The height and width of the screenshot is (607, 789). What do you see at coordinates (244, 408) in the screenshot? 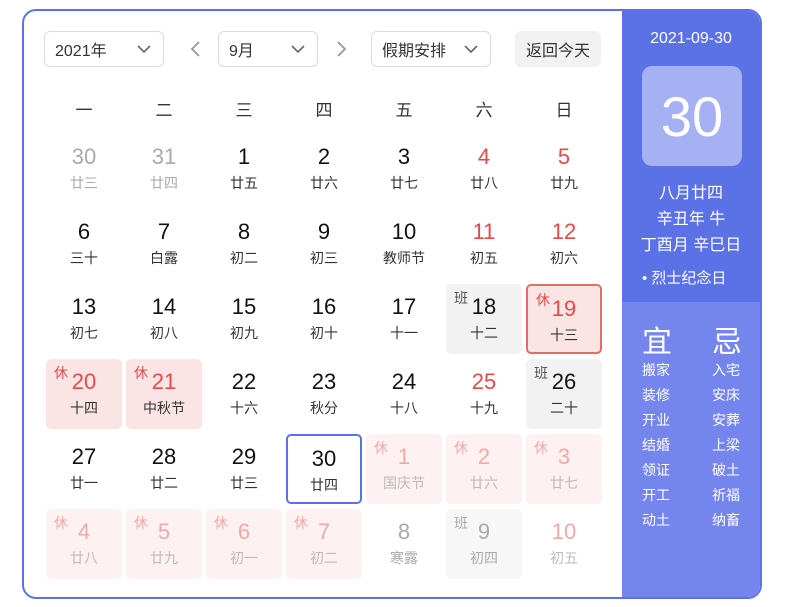
I see `lunar-day: 十六` at bounding box center [244, 408].